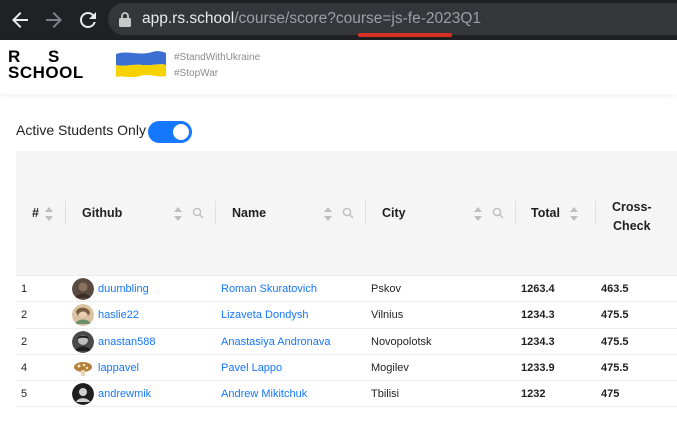 The width and height of the screenshot is (677, 443). Describe the element at coordinates (24, 394) in the screenshot. I see `cell-rank: 5` at that location.